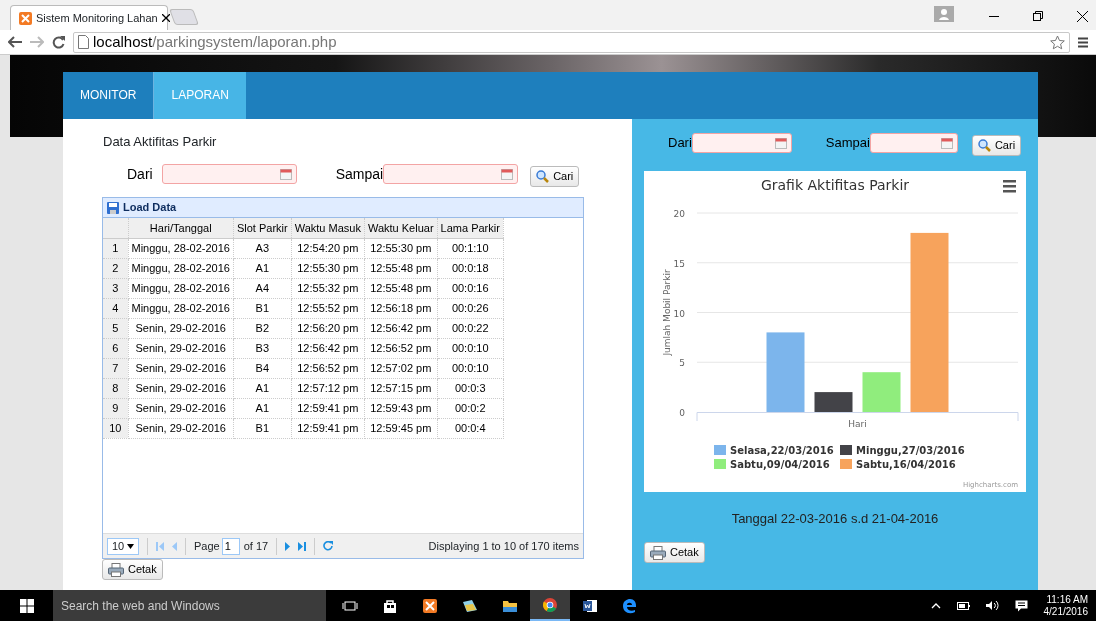  Describe the element at coordinates (902, 450) in the screenshot. I see `legend-item: Minggu,27/03/2016` at that location.